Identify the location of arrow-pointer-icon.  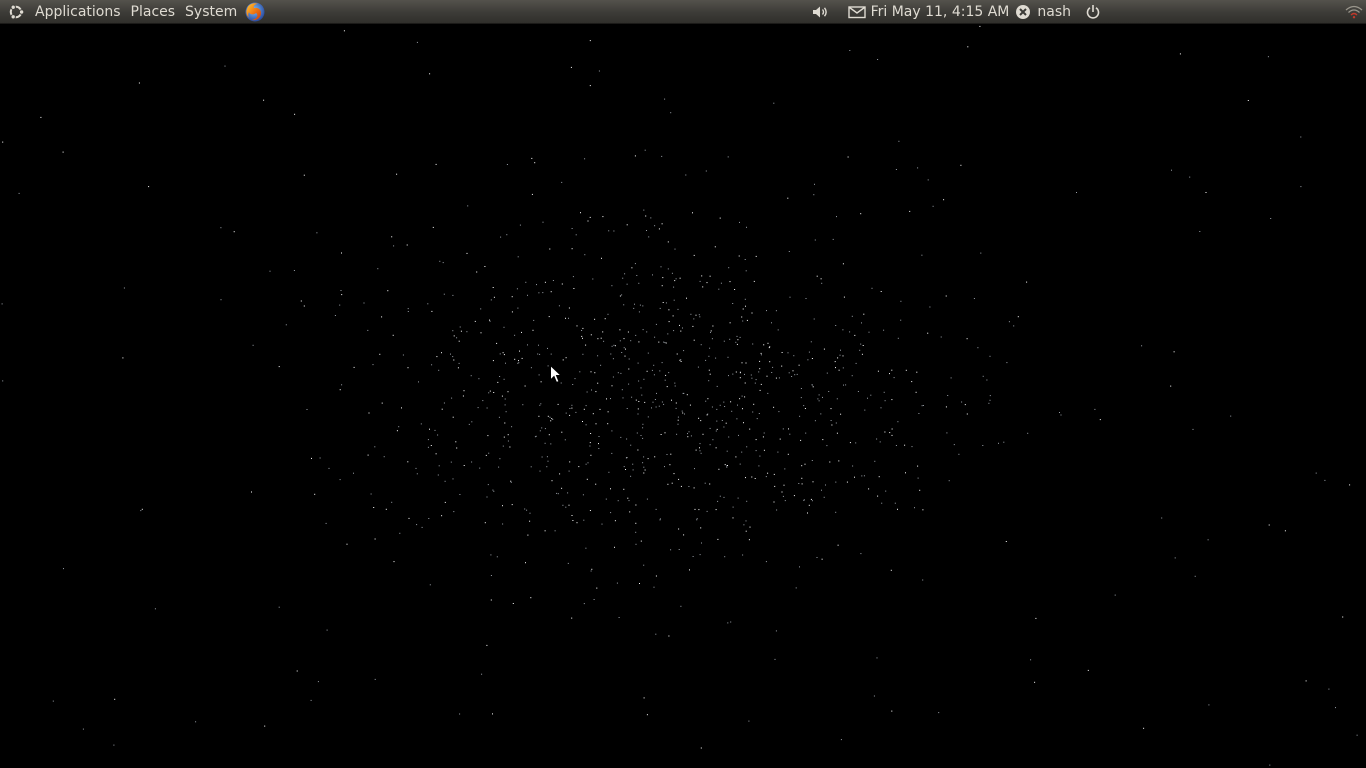
(556, 374).